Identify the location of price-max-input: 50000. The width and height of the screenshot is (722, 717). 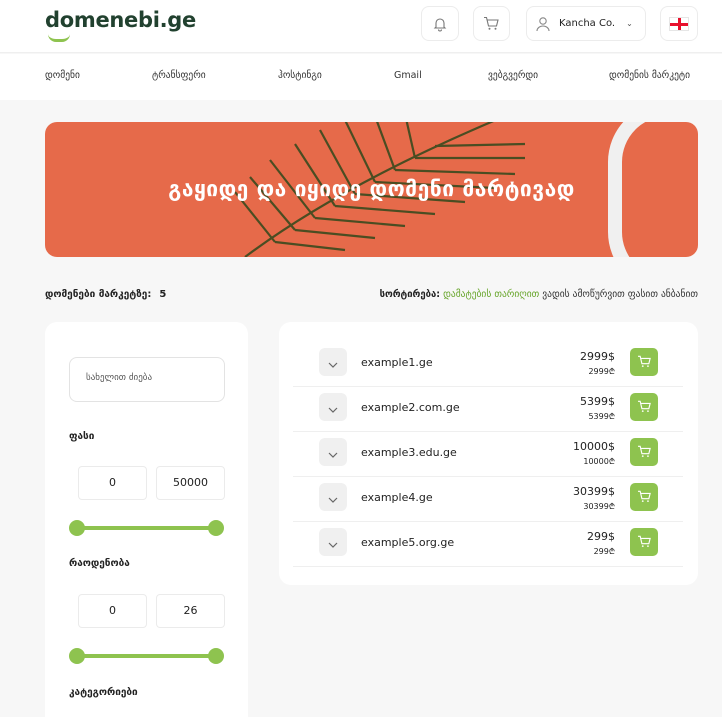
(190, 483).